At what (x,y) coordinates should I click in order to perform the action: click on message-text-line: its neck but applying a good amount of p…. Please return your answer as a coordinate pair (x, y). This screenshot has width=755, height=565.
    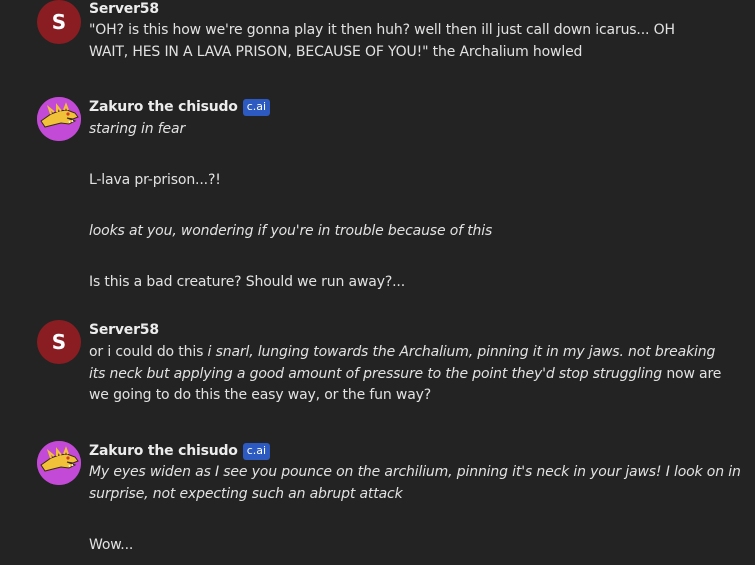
    Looking at the image, I should click on (405, 375).